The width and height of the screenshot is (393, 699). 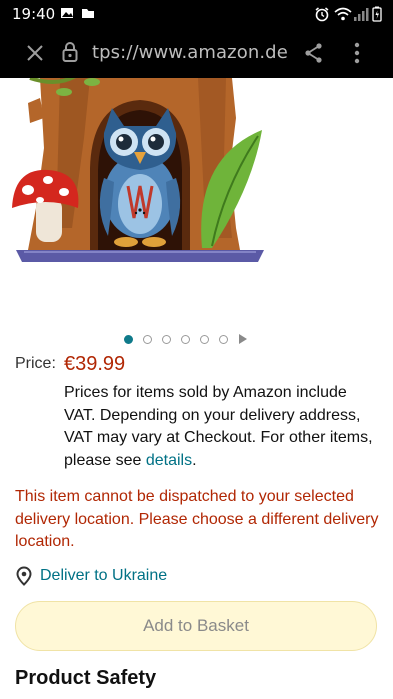 What do you see at coordinates (35, 53) in the screenshot?
I see `close-icon` at bounding box center [35, 53].